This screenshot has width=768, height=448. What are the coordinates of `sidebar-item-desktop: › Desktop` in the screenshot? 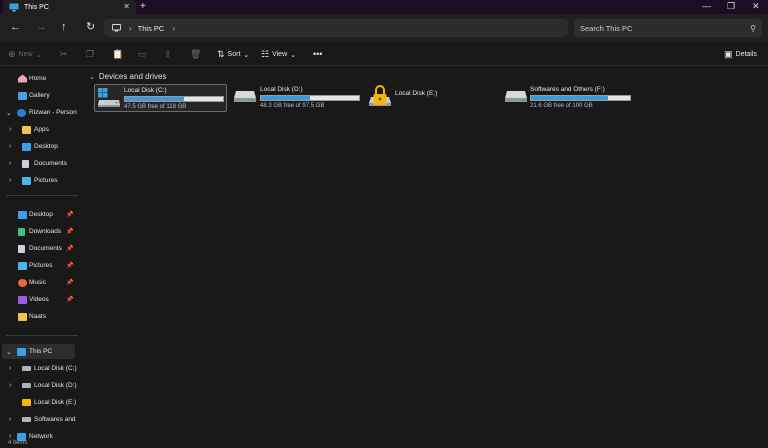 It's located at (40, 146).